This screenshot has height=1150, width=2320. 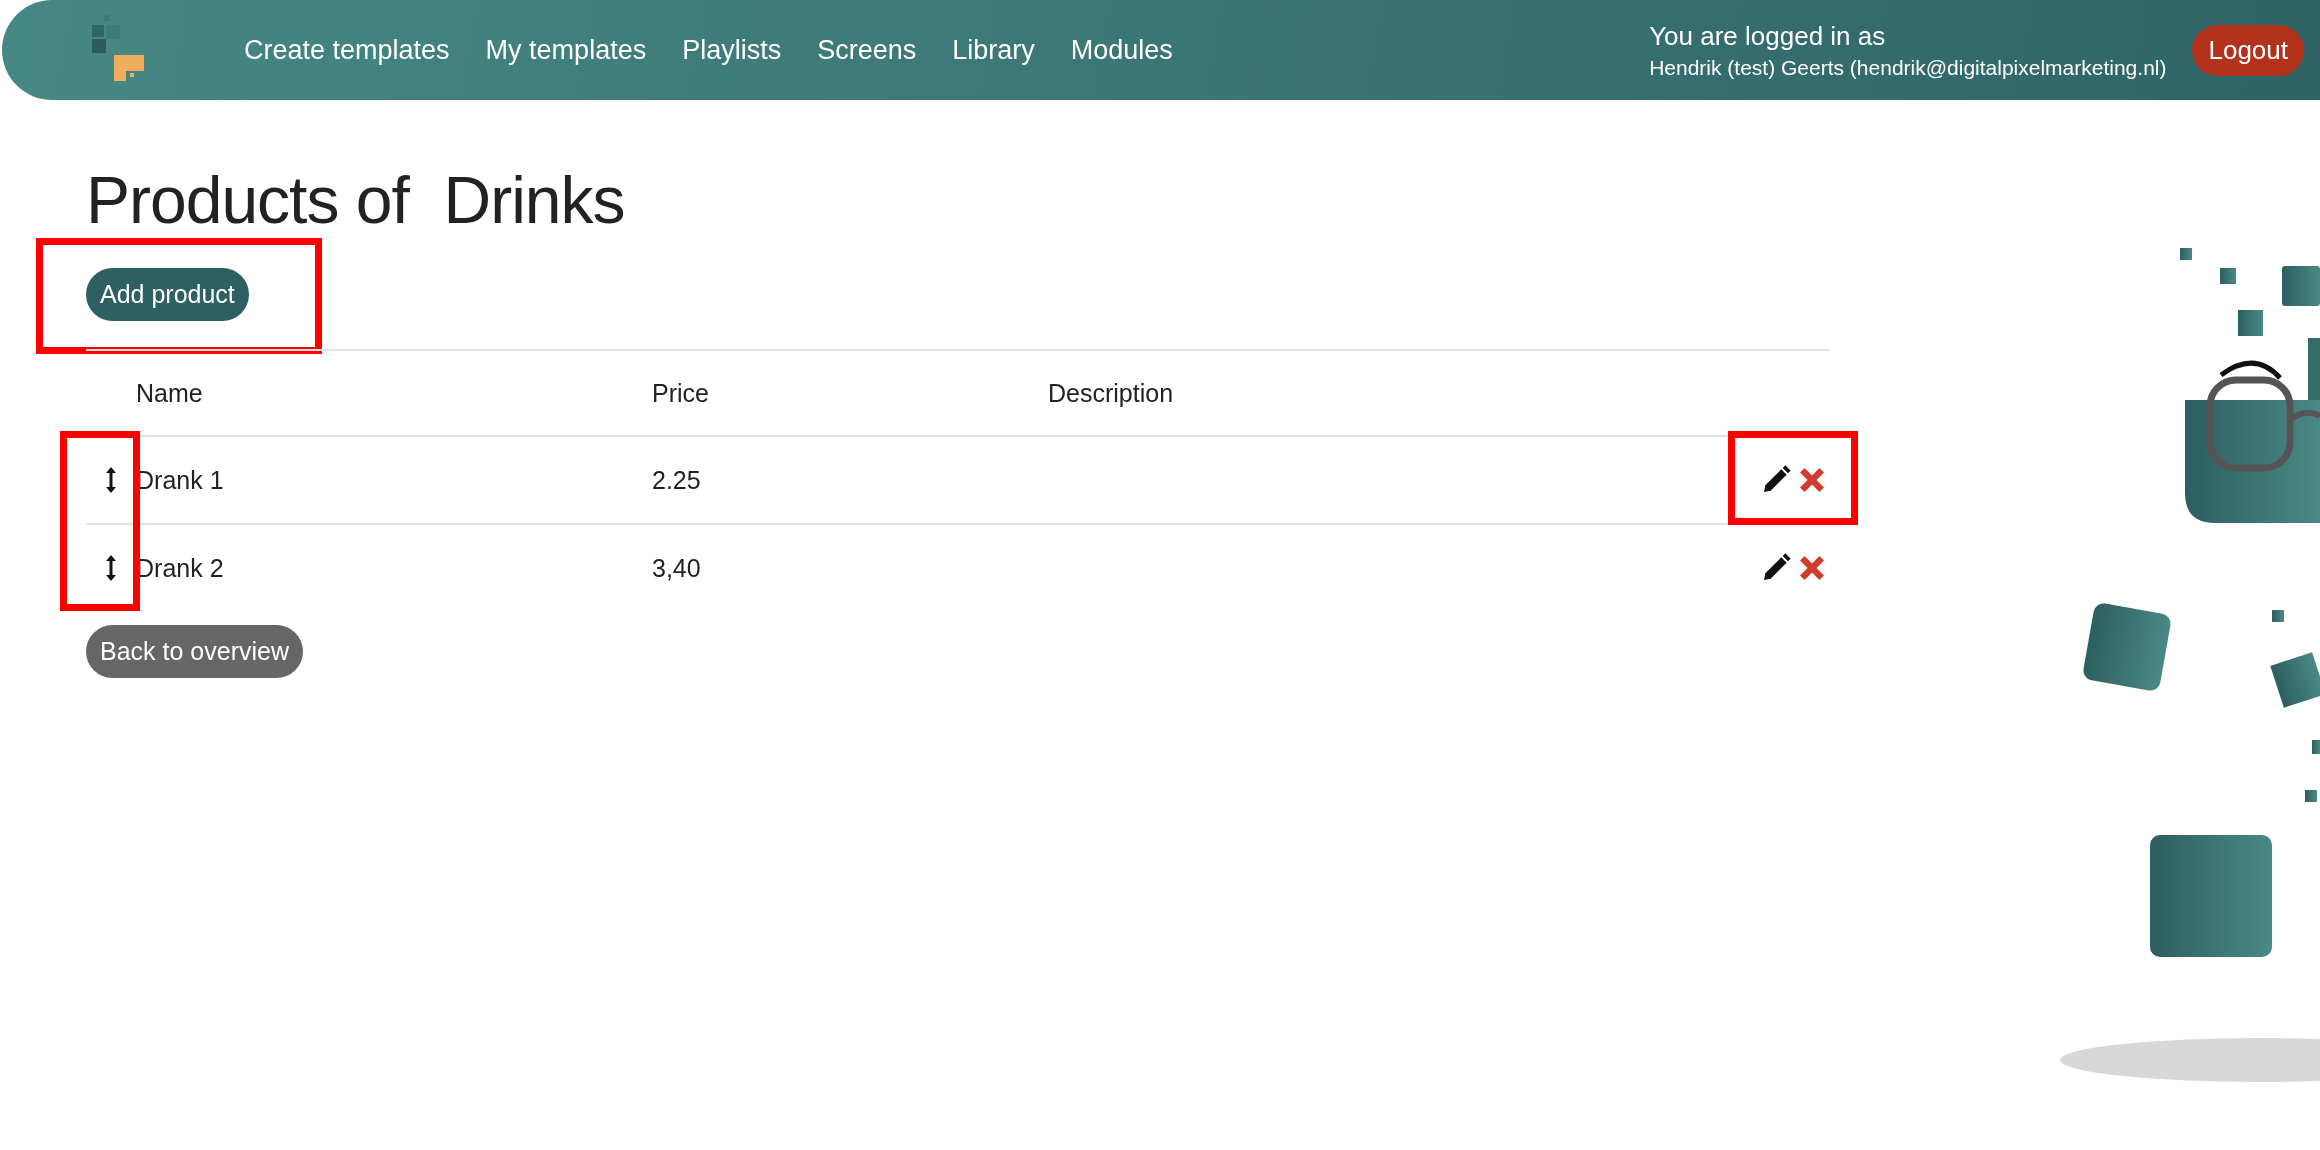 What do you see at coordinates (347, 50) in the screenshot?
I see `nav-link: Create templates` at bounding box center [347, 50].